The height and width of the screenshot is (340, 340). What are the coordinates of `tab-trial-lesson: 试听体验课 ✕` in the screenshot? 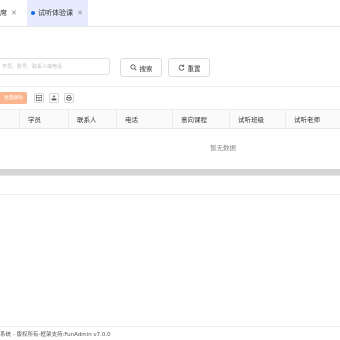 It's located at (57, 13).